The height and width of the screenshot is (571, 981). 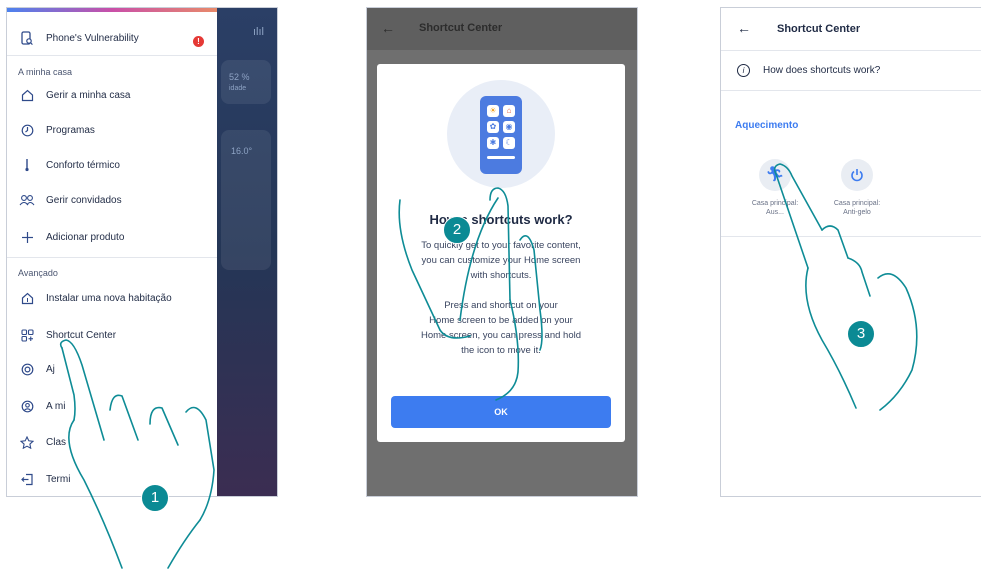 I want to click on menu-item-thermal-comfort: Conforto térmico, so click(x=112, y=165).